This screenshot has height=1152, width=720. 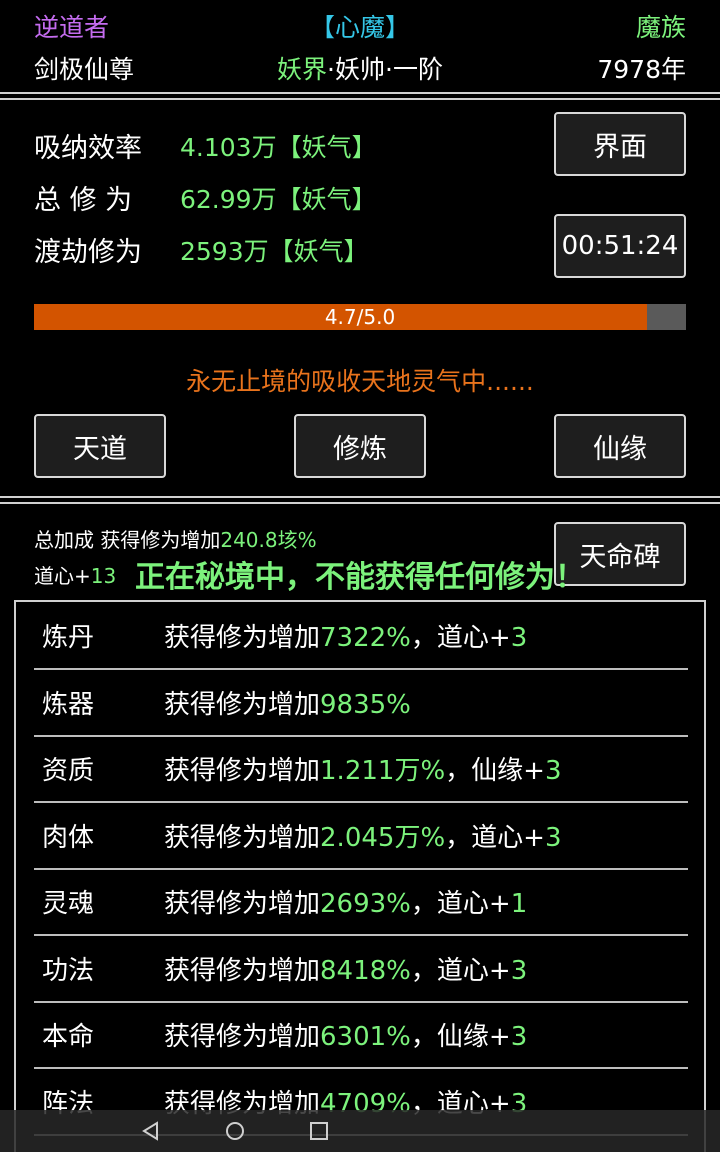 What do you see at coordinates (365, 1037) in the screenshot?
I see `bonus-row-percent: 6301%` at bounding box center [365, 1037].